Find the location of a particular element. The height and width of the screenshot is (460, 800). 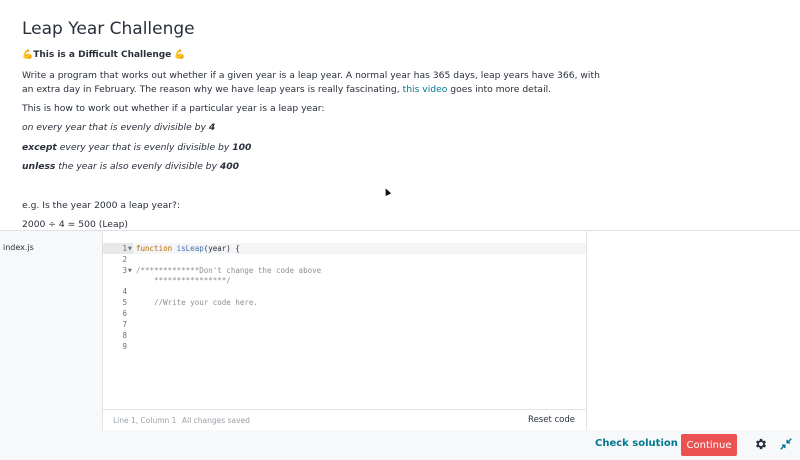

difficulty-label: 💪This is a Difficult Challenge 💪 is located at coordinates (104, 55).